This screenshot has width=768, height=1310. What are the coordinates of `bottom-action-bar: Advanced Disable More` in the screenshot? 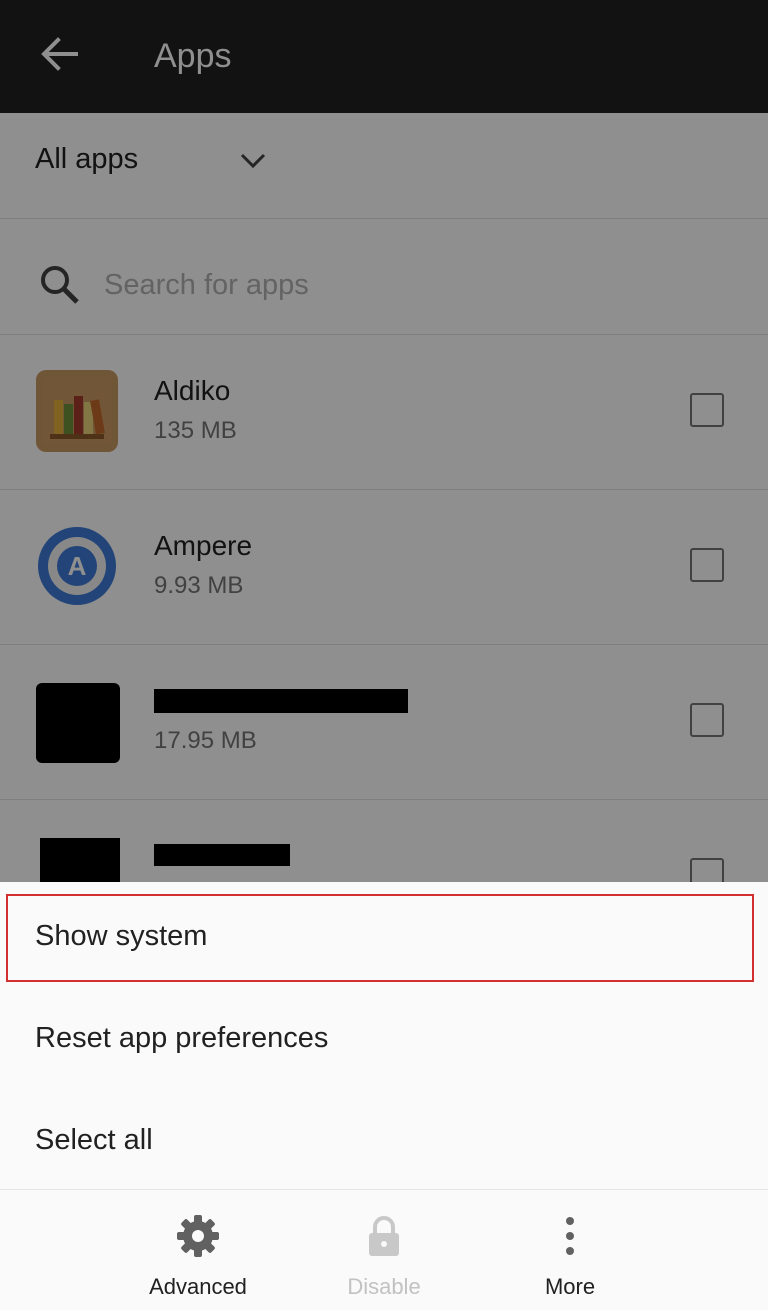 It's located at (384, 1249).